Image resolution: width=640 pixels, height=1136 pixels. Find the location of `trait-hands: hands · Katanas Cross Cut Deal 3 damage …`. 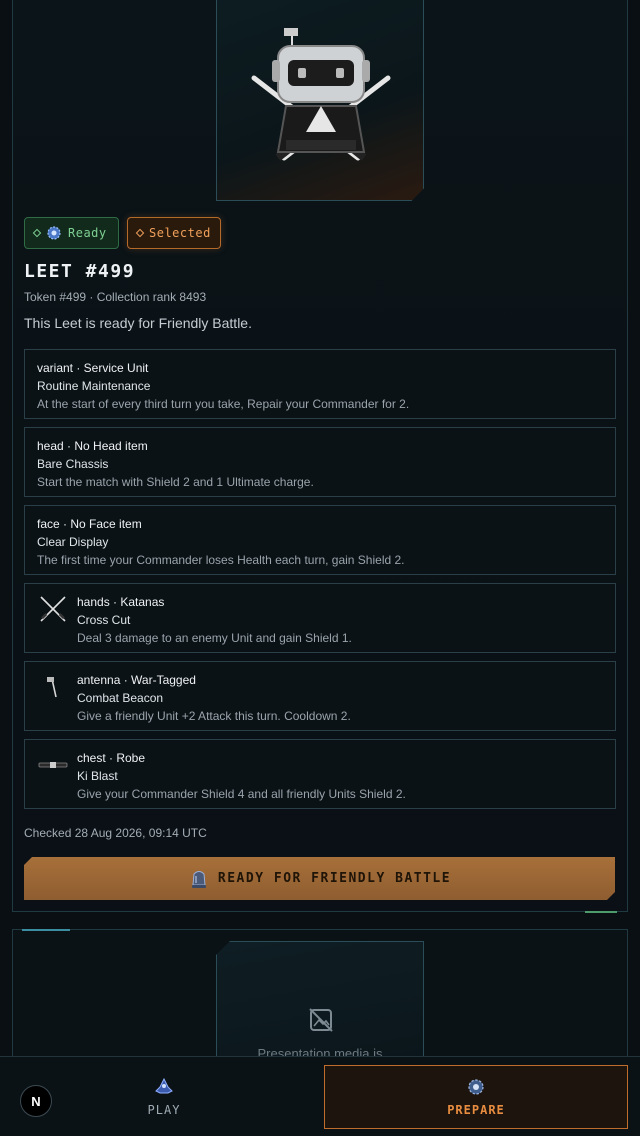

trait-hands: hands · Katanas Cross Cut Deal 3 damage … is located at coordinates (320, 618).